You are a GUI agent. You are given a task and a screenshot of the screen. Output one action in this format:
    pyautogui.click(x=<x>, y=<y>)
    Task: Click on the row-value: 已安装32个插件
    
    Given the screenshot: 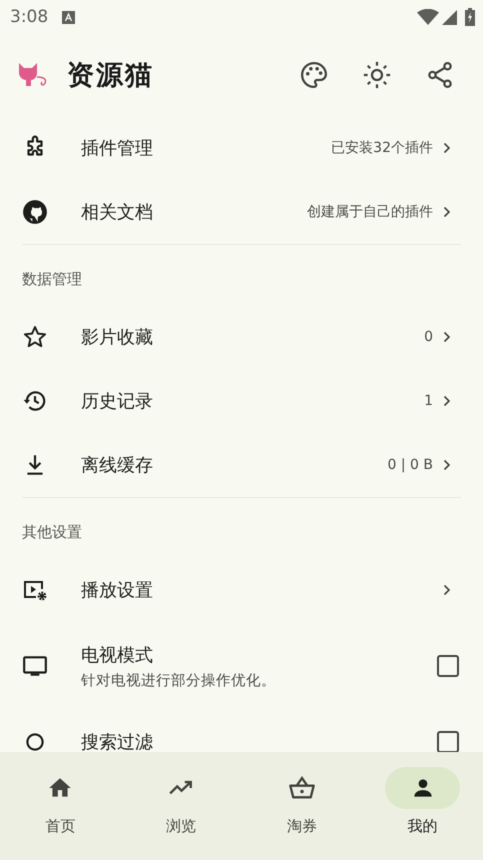 What is the action you would take?
    pyautogui.click(x=382, y=148)
    